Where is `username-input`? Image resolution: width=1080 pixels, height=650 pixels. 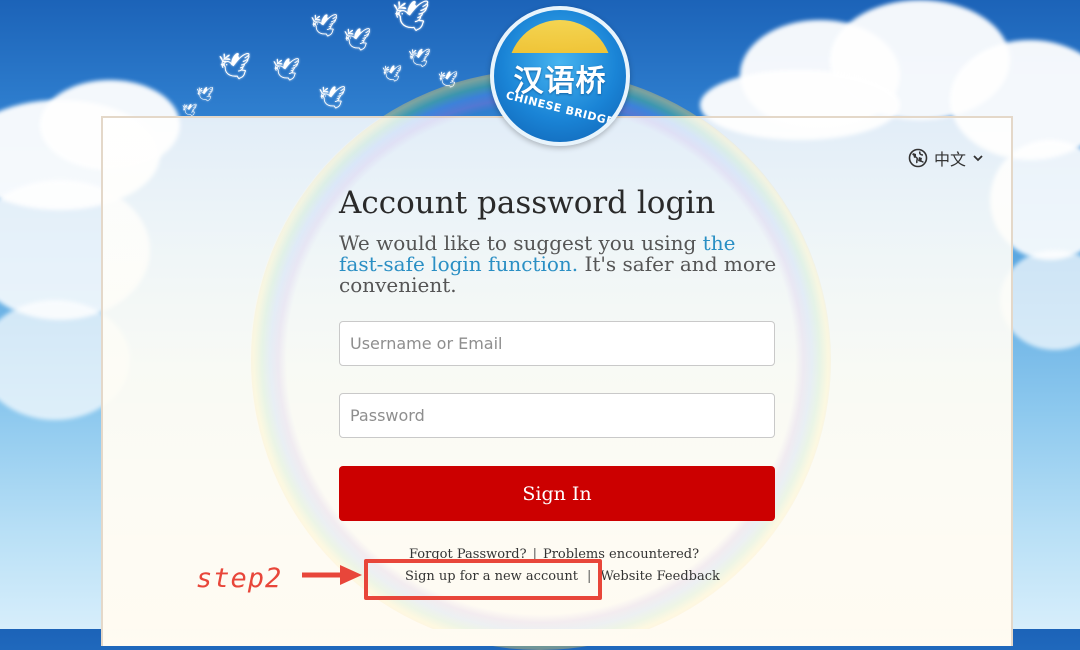 username-input is located at coordinates (557, 343).